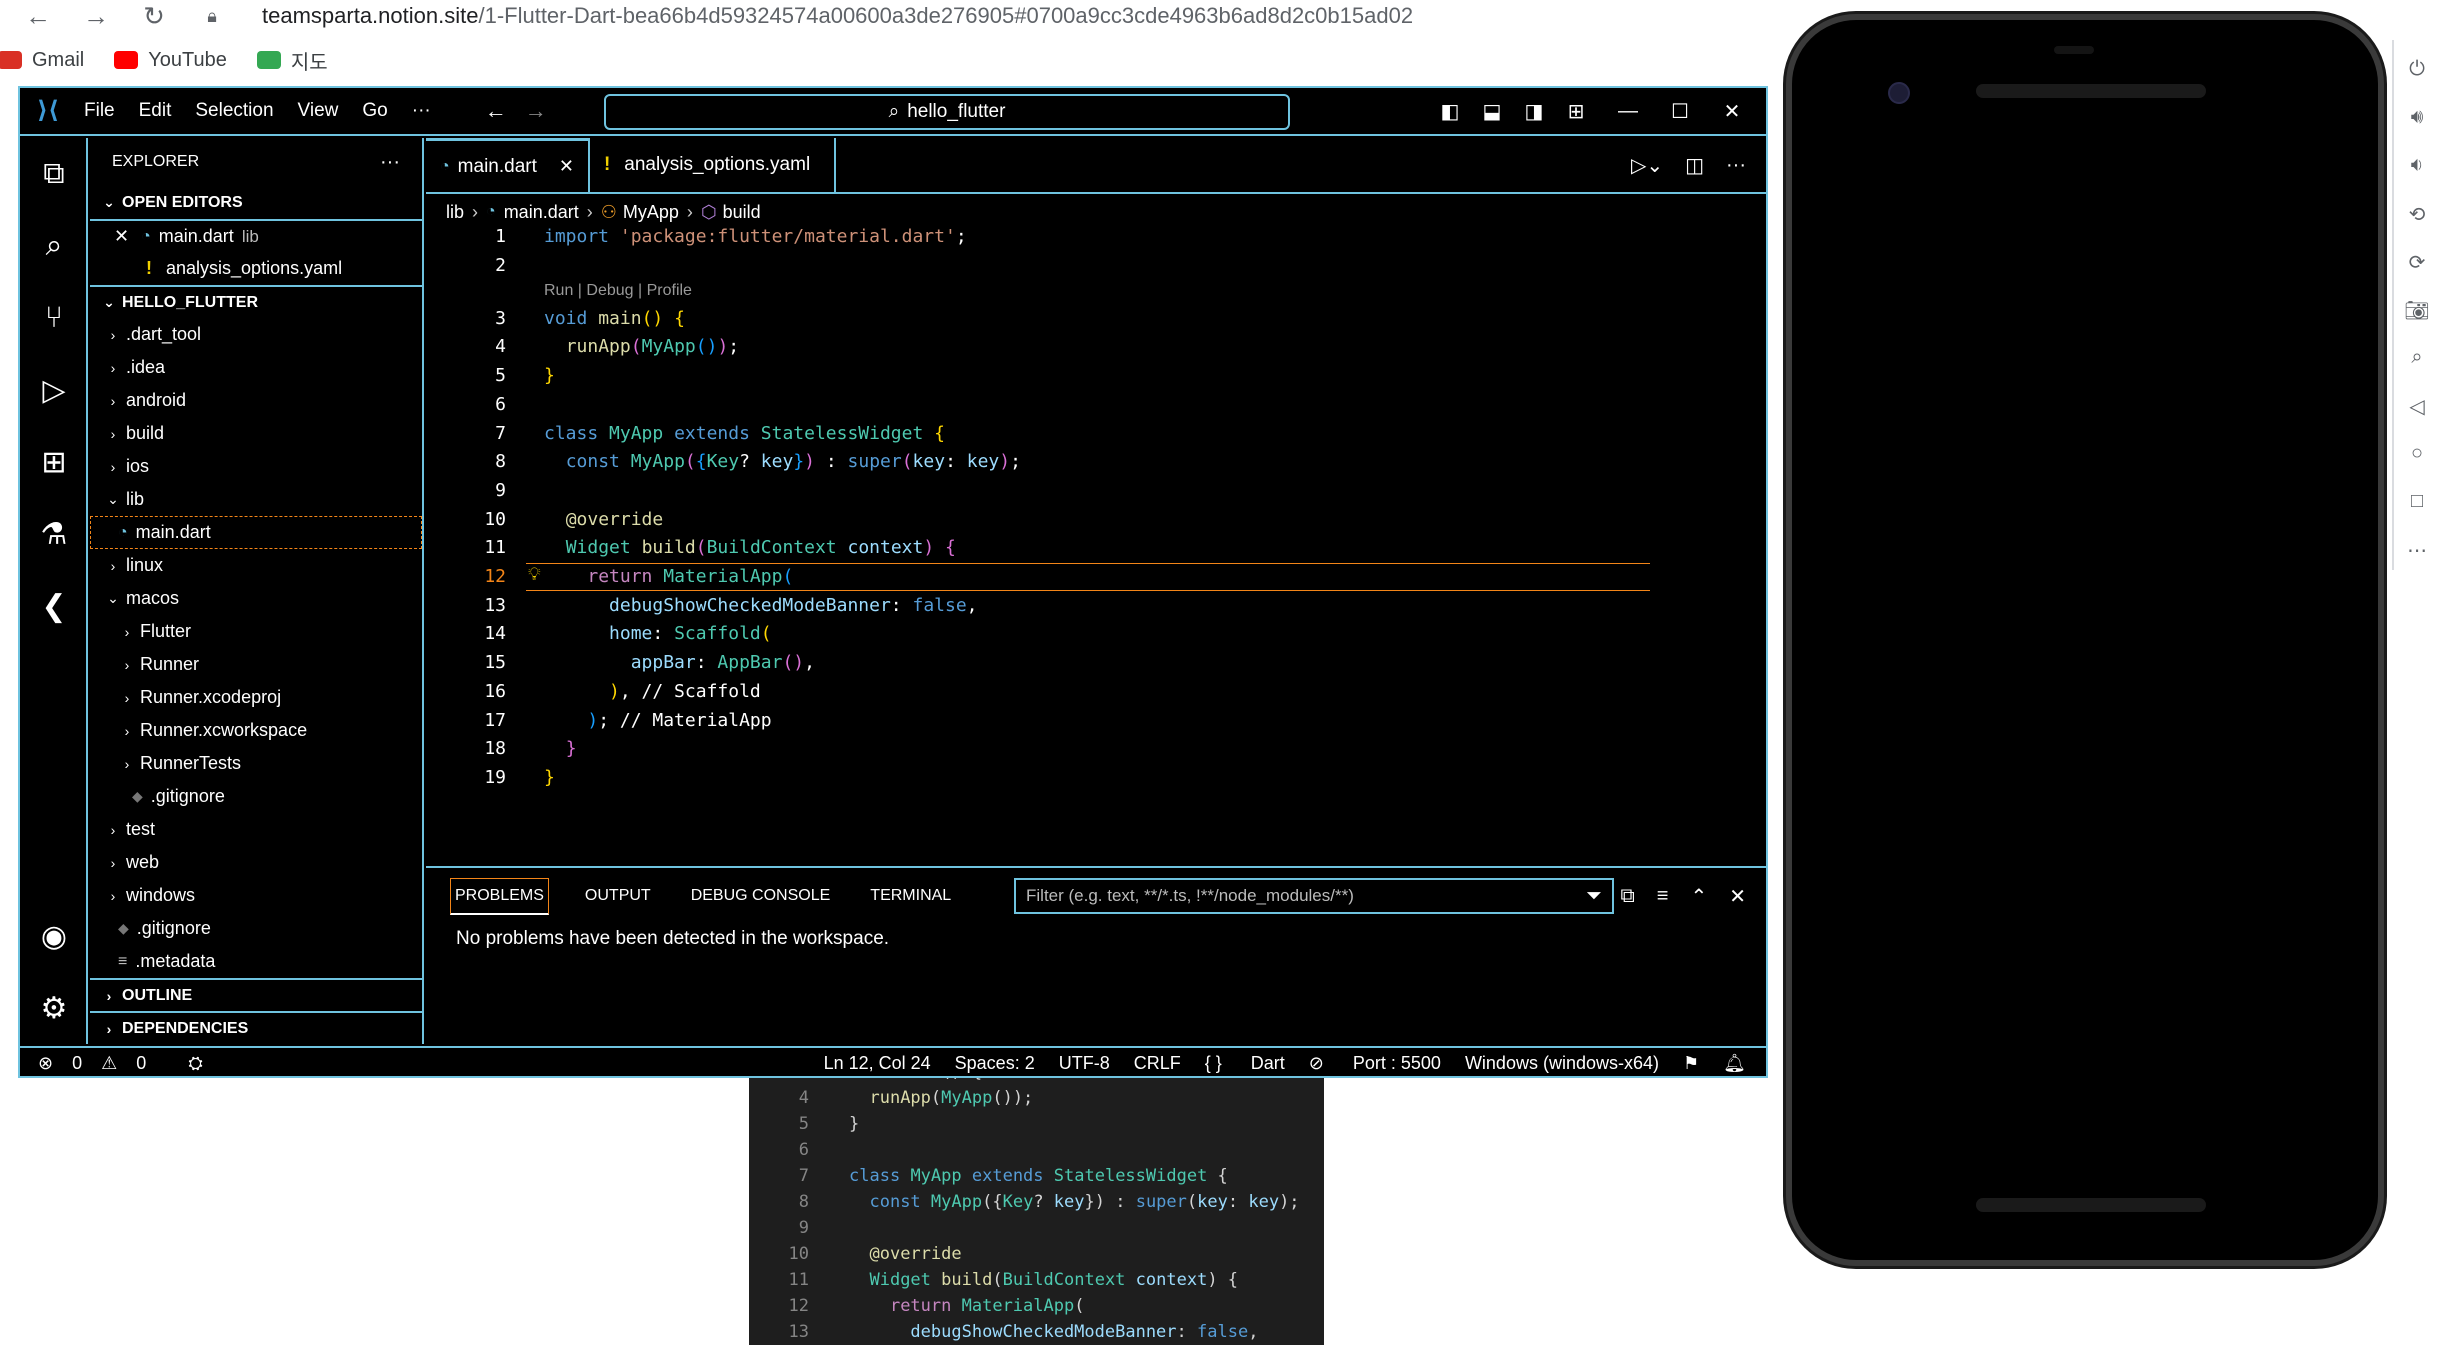 The width and height of the screenshot is (2440, 1345). Describe the element at coordinates (910, 896) in the screenshot. I see `panel-tab-terminal: TERMINAL` at that location.